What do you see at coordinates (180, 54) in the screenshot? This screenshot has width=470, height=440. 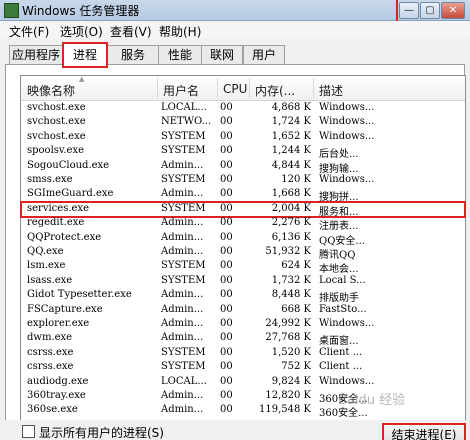 I see `tab-performance: 性能` at bounding box center [180, 54].